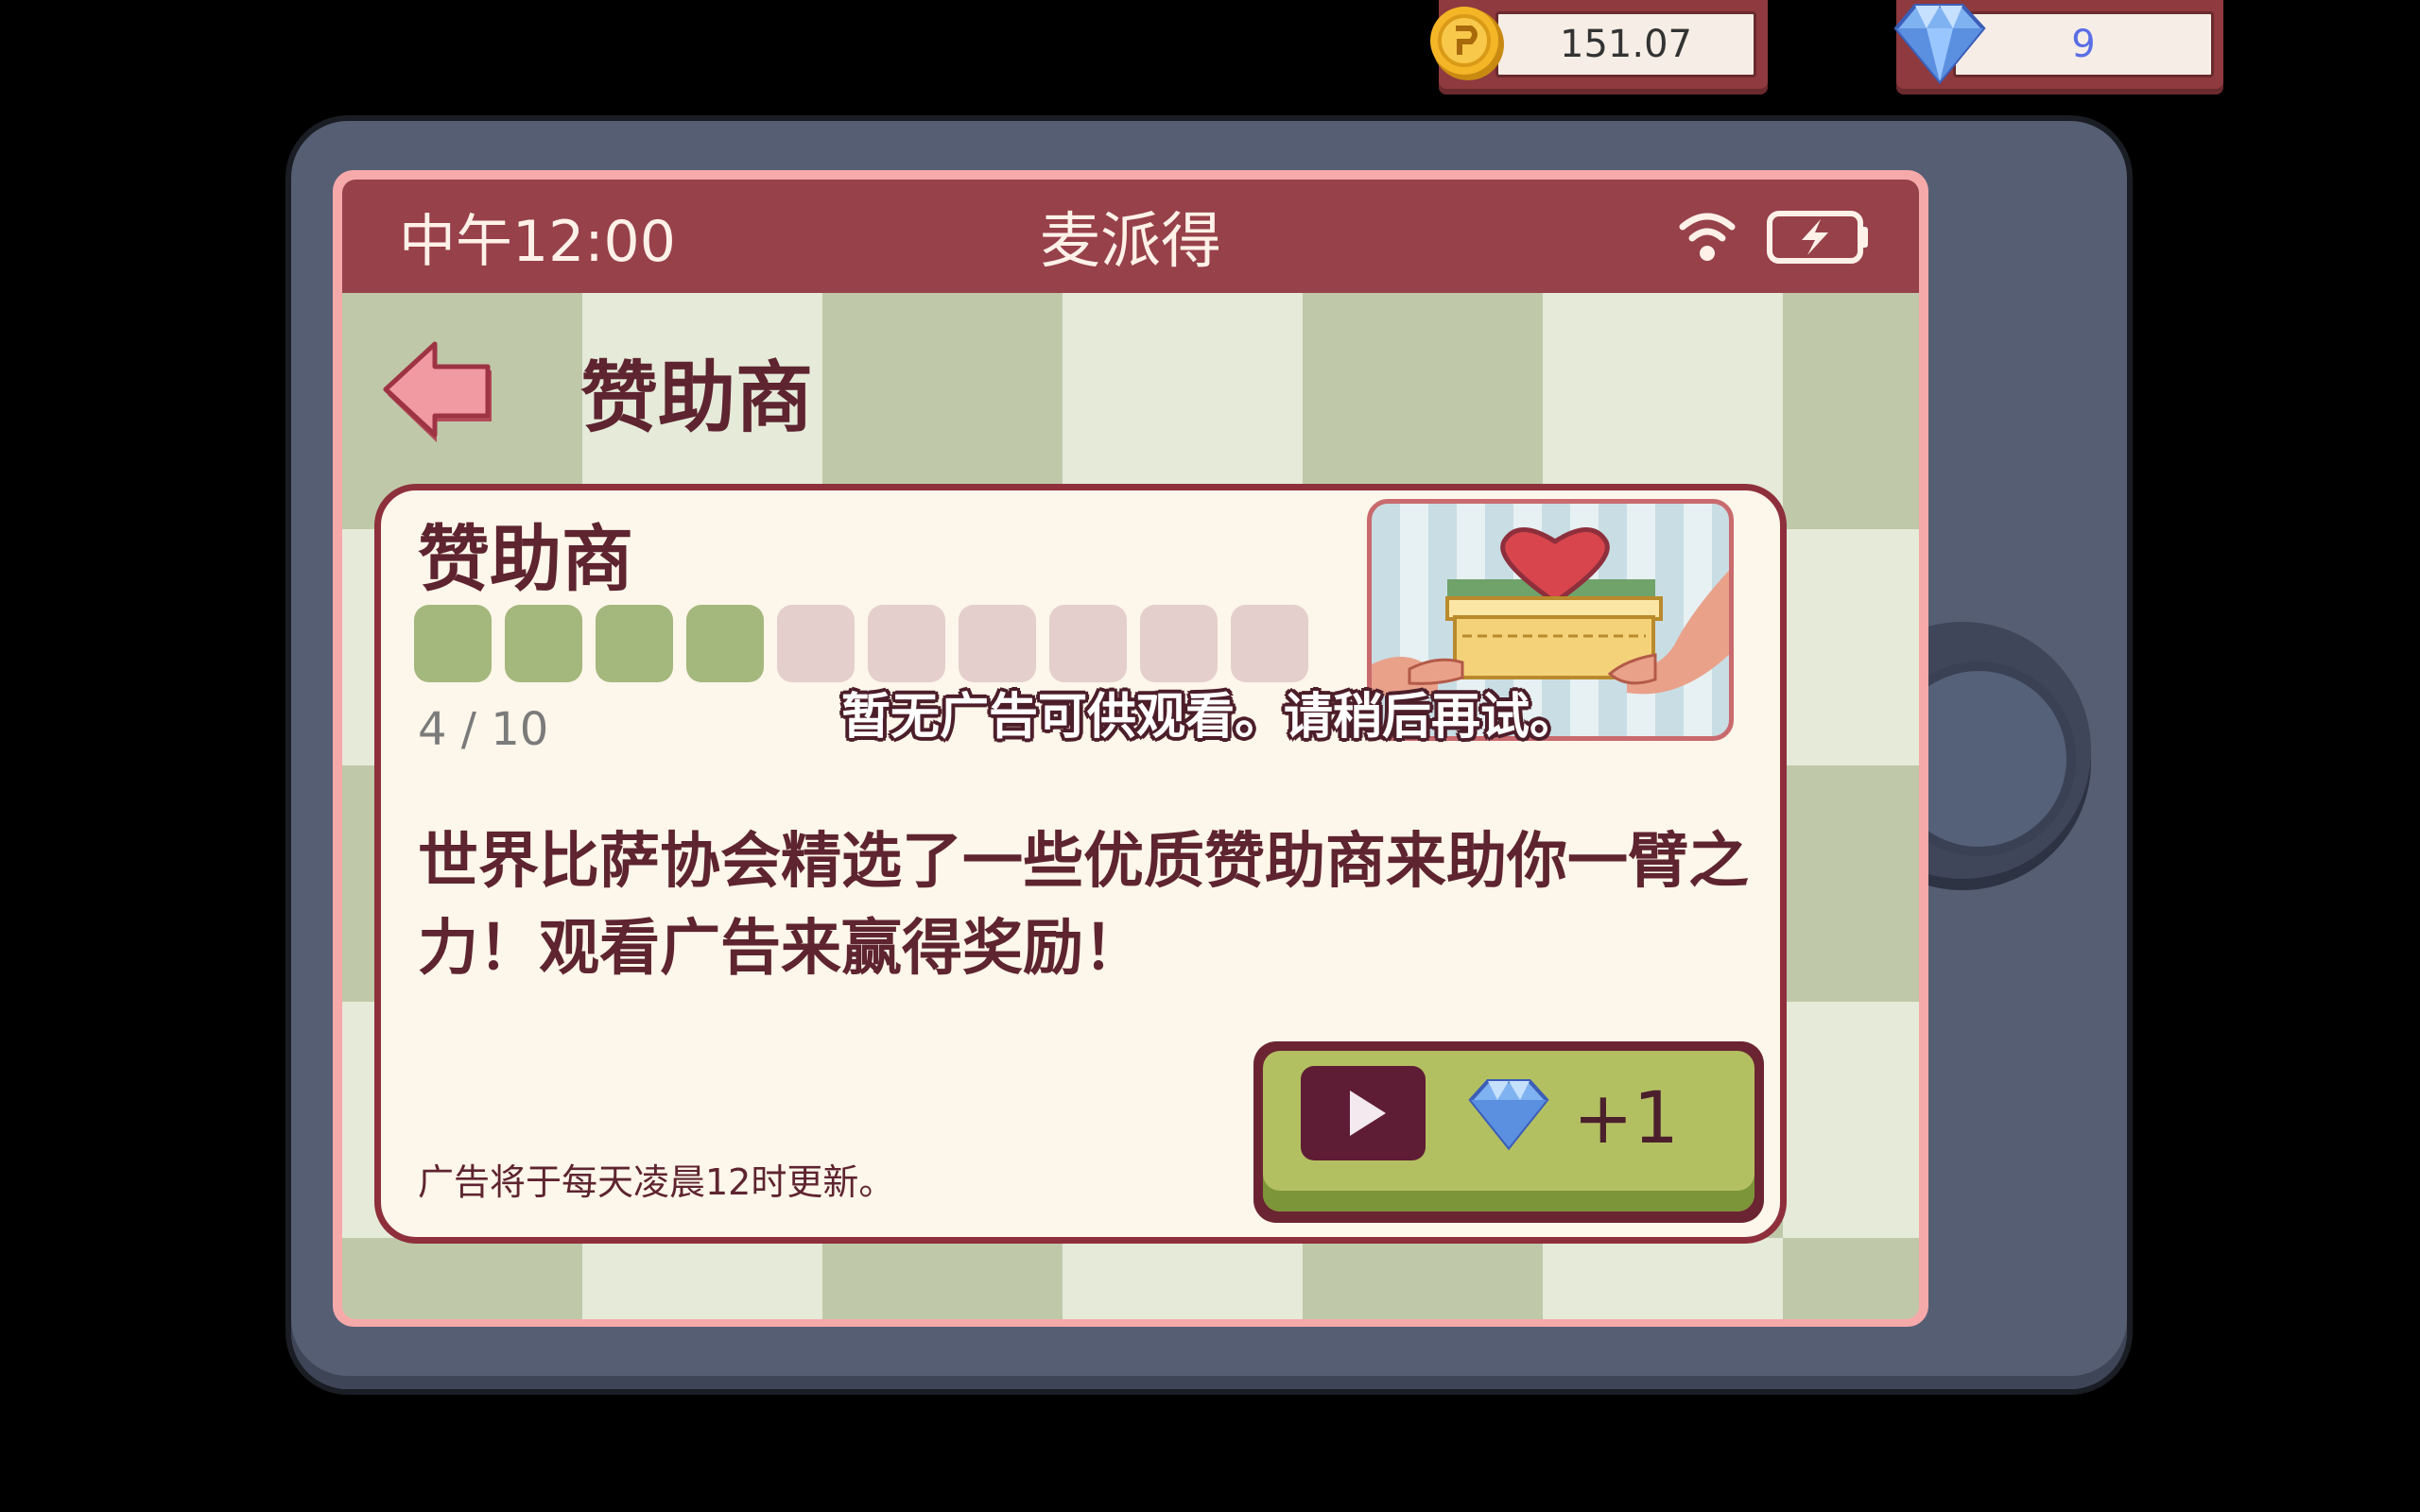 This screenshot has width=2420, height=1512. Describe the element at coordinates (1130, 236) in the screenshot. I see `status-bar: 中午12:00 麦派得` at that location.